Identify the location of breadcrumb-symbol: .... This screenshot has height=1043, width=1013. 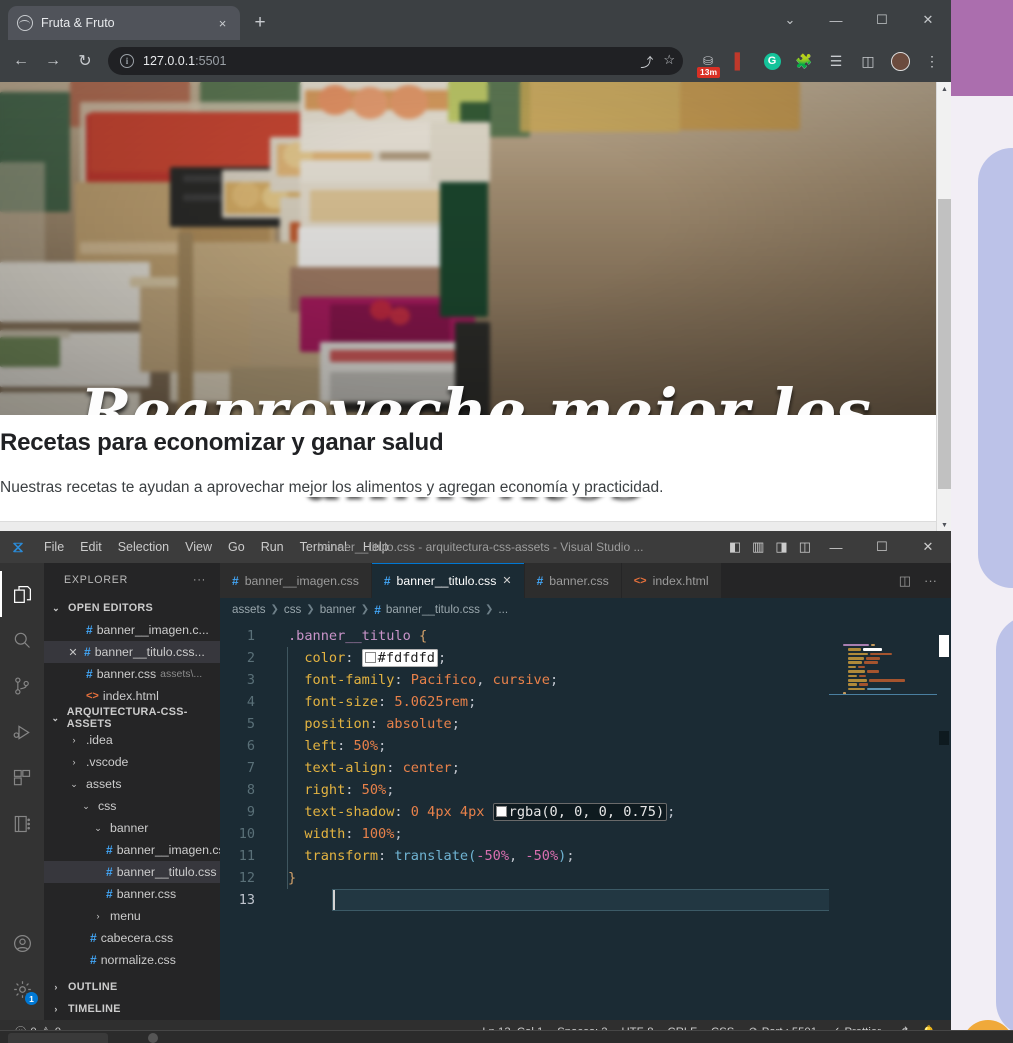
(503, 609).